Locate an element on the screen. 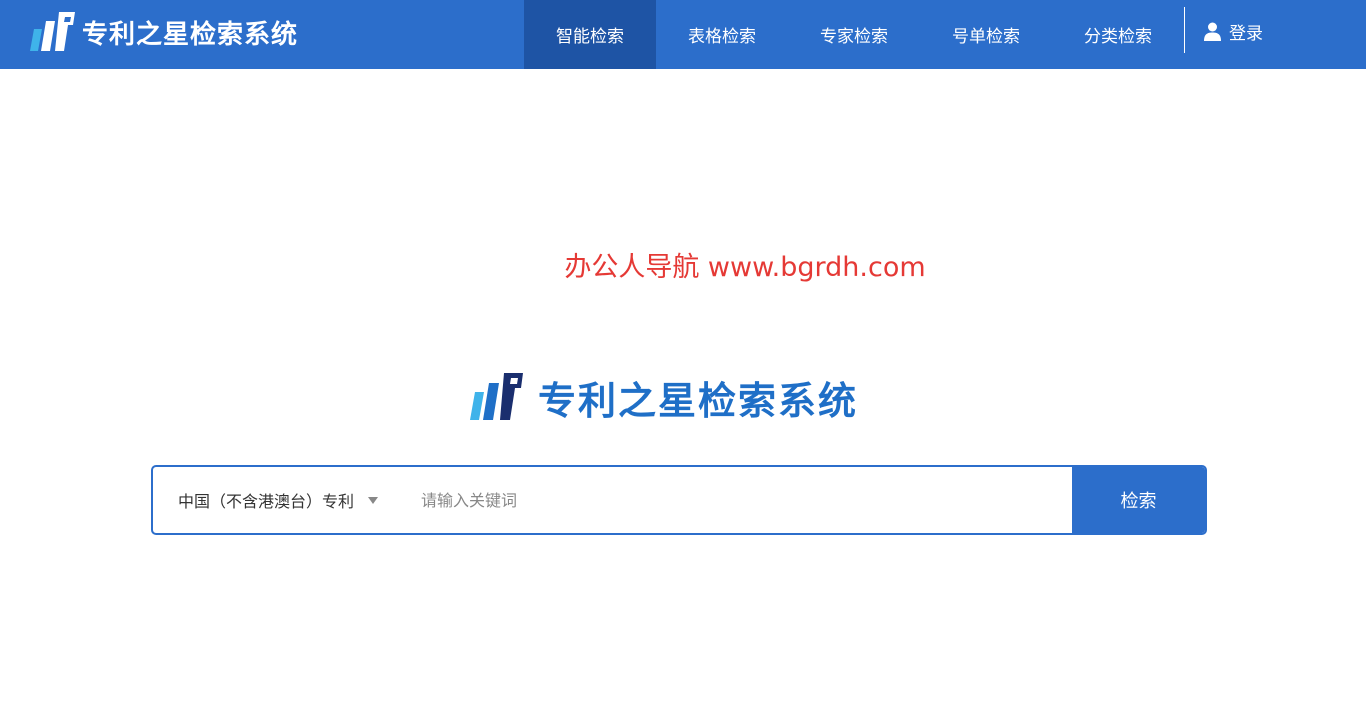 The width and height of the screenshot is (1366, 725). login-label: 登录 is located at coordinates (1246, 33).